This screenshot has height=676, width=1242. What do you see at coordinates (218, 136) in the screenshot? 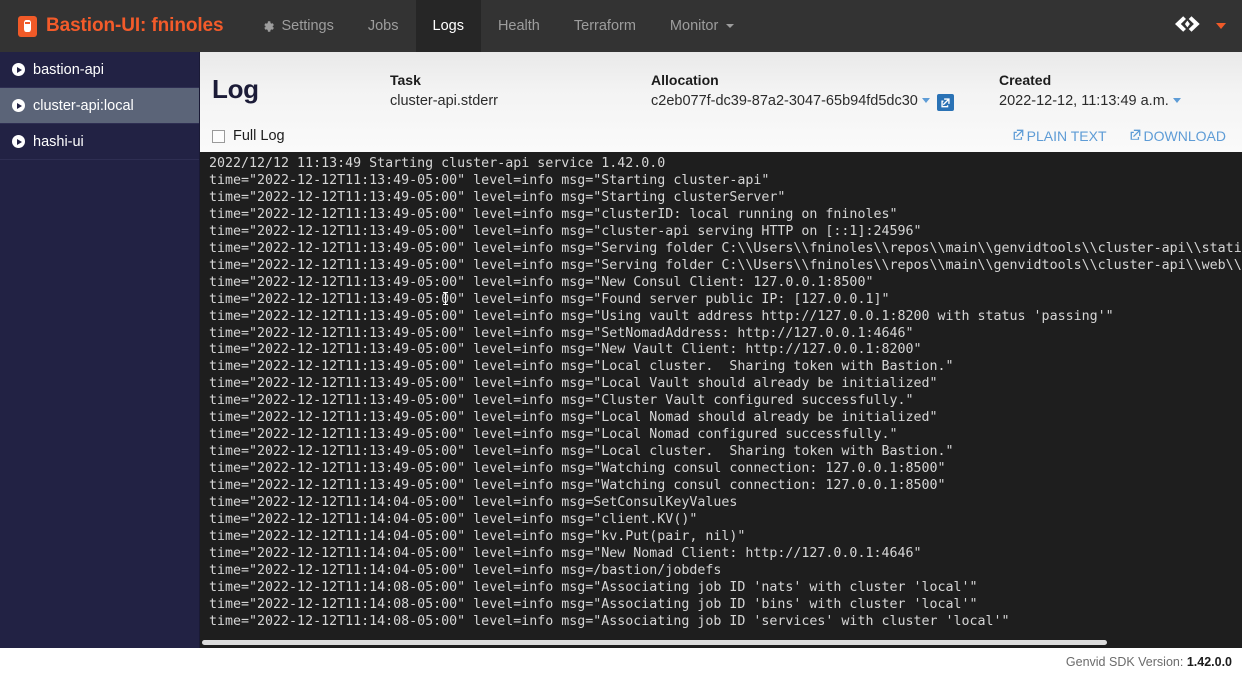
I see `full-log-checkbox` at bounding box center [218, 136].